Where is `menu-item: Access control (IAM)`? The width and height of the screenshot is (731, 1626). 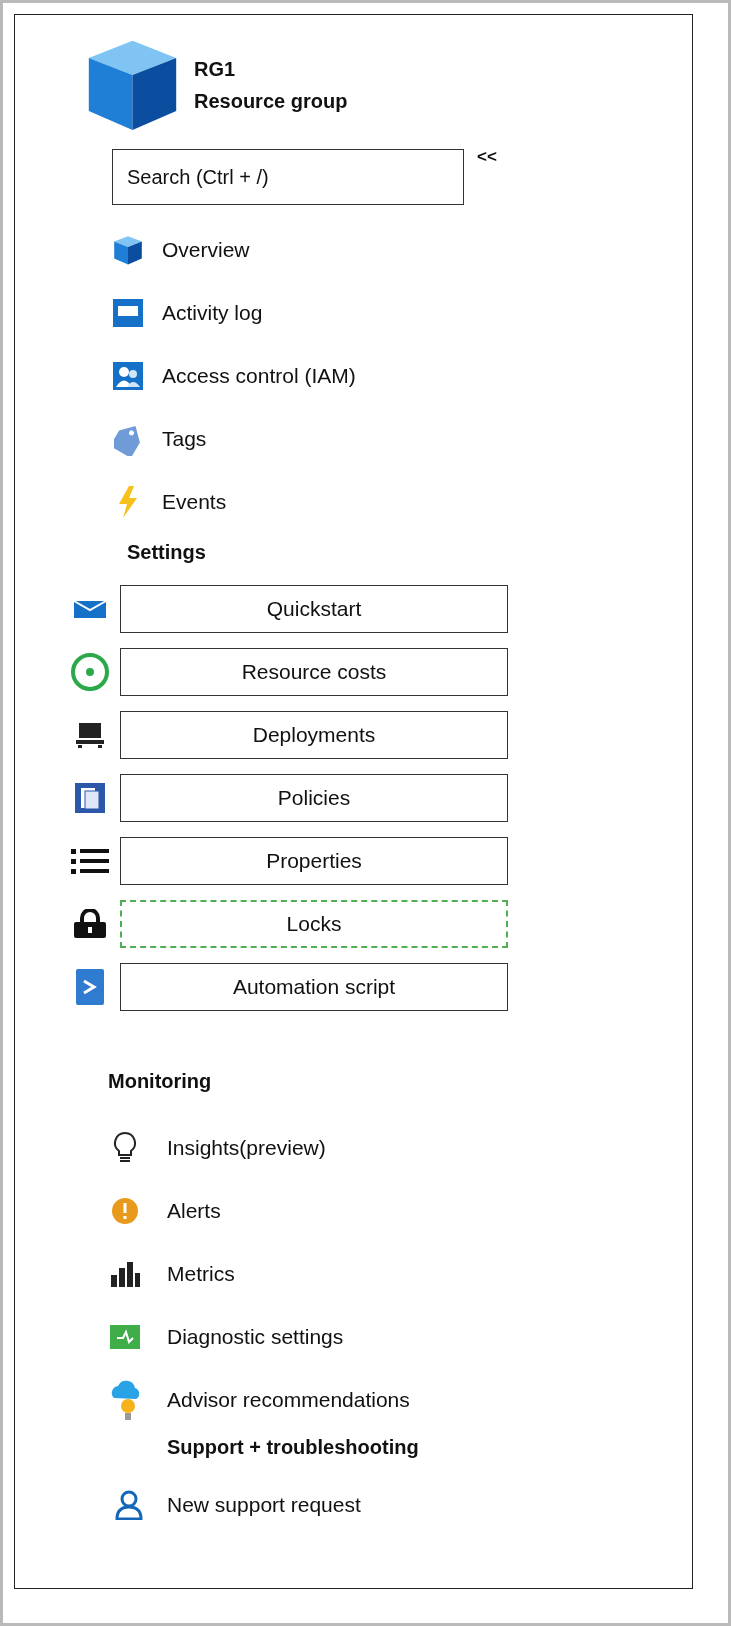
menu-item: Access control (IAM) is located at coordinates (259, 375).